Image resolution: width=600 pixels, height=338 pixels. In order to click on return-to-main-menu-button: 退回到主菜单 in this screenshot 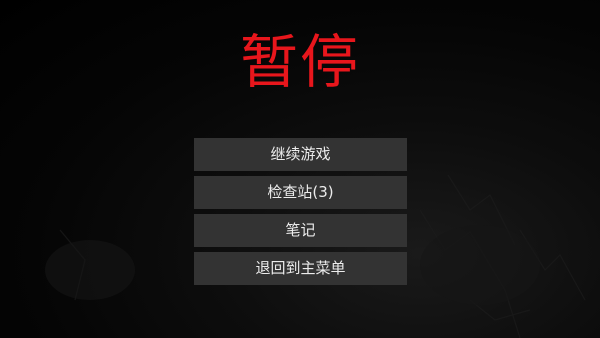, I will do `click(300, 268)`.